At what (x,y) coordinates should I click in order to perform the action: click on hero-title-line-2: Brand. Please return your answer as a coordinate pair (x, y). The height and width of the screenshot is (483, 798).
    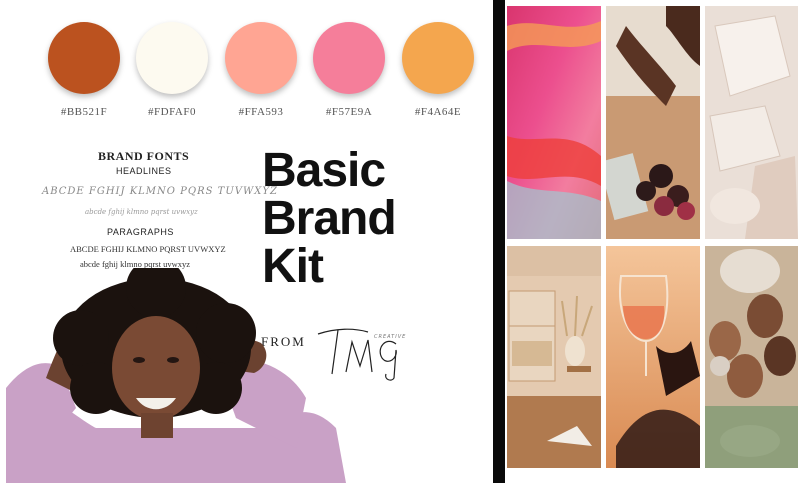
    Looking at the image, I should click on (329, 218).